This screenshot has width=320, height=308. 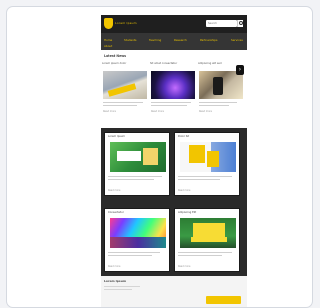 What do you see at coordinates (180, 40) in the screenshot?
I see `nav-item-research: Research` at bounding box center [180, 40].